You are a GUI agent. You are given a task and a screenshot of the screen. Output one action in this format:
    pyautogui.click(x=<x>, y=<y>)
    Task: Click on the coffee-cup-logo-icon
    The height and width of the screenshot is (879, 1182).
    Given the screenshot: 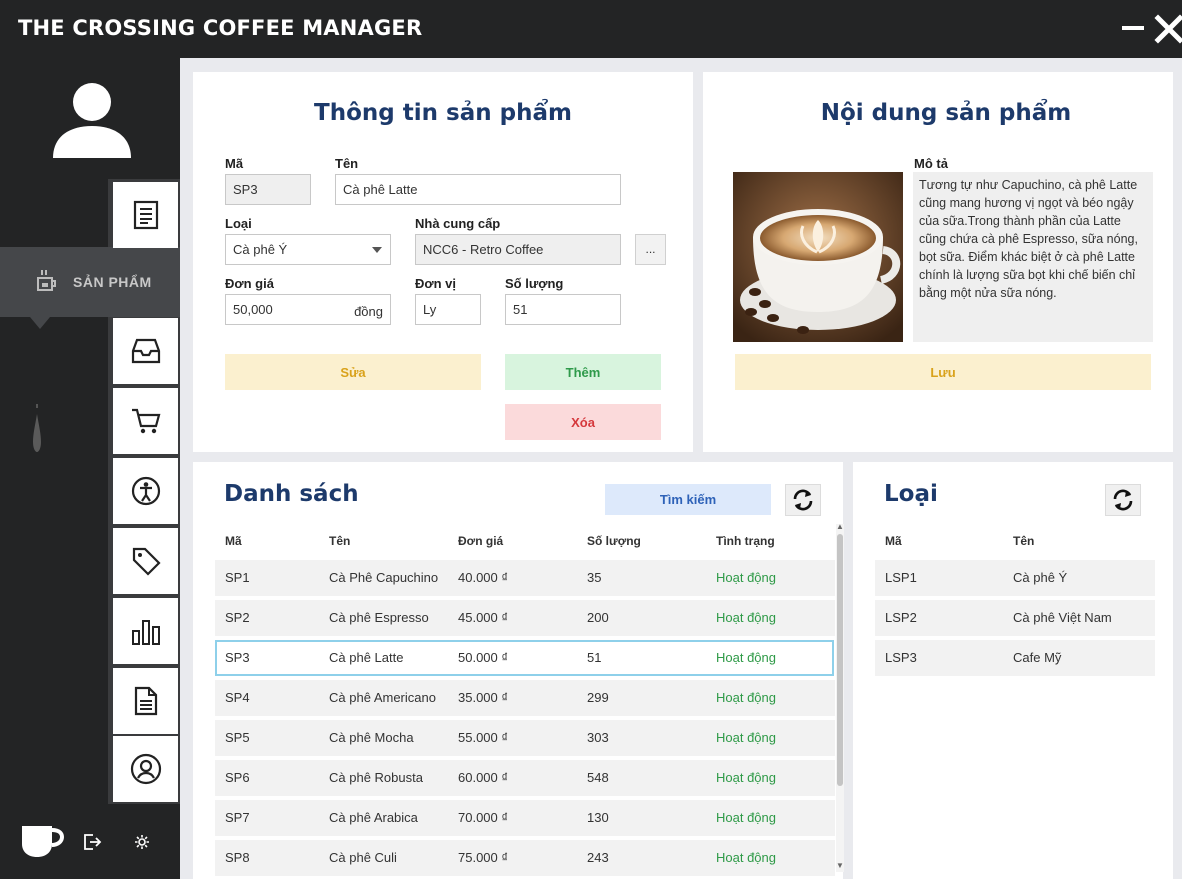 What is the action you would take?
    pyautogui.click(x=43, y=841)
    